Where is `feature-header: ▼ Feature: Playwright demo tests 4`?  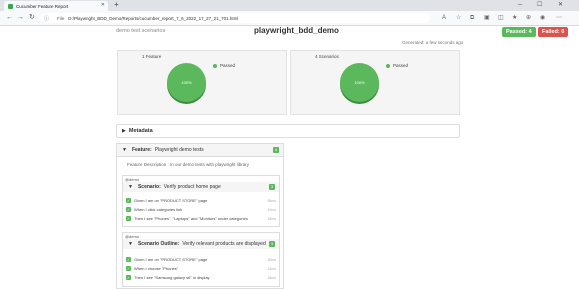 feature-header: ▼ Feature: Playwright demo tests 4 is located at coordinates (200, 150).